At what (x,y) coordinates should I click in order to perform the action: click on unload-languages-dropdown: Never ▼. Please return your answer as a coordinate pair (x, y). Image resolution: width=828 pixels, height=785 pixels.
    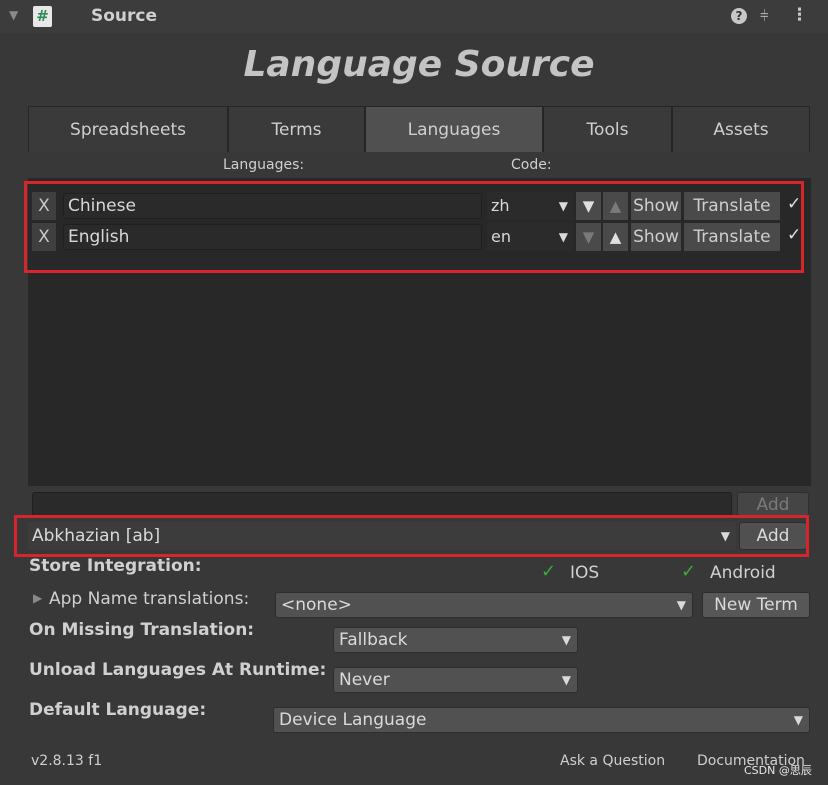
    Looking at the image, I should click on (455, 680).